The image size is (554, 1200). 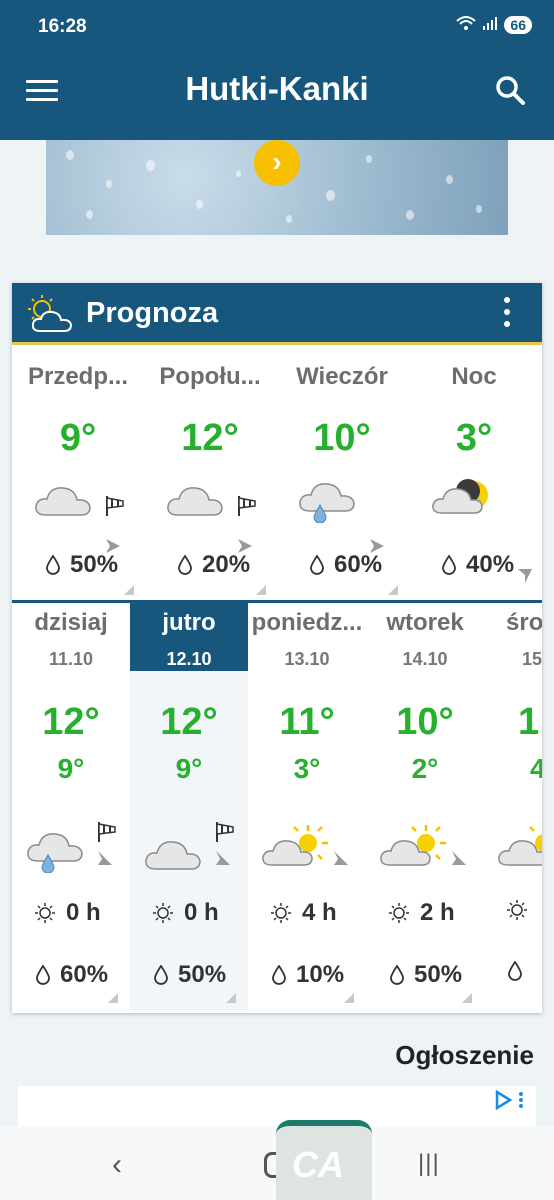 What do you see at coordinates (513, 806) in the screenshot?
I see `day-column: śro 15. 1 4` at bounding box center [513, 806].